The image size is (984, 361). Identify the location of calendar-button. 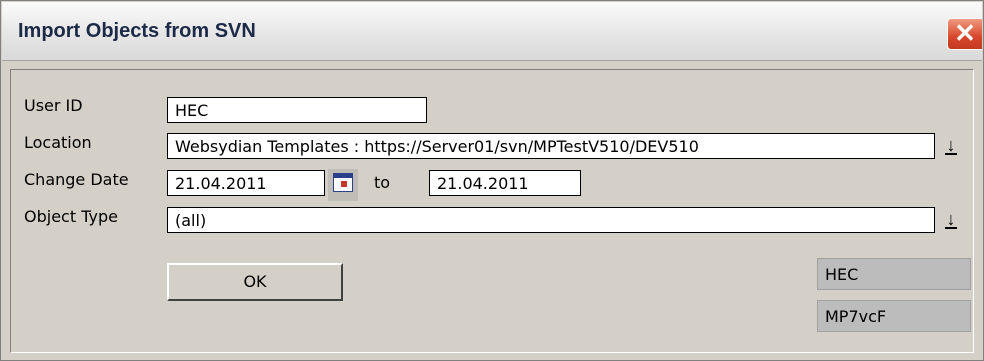
(343, 185).